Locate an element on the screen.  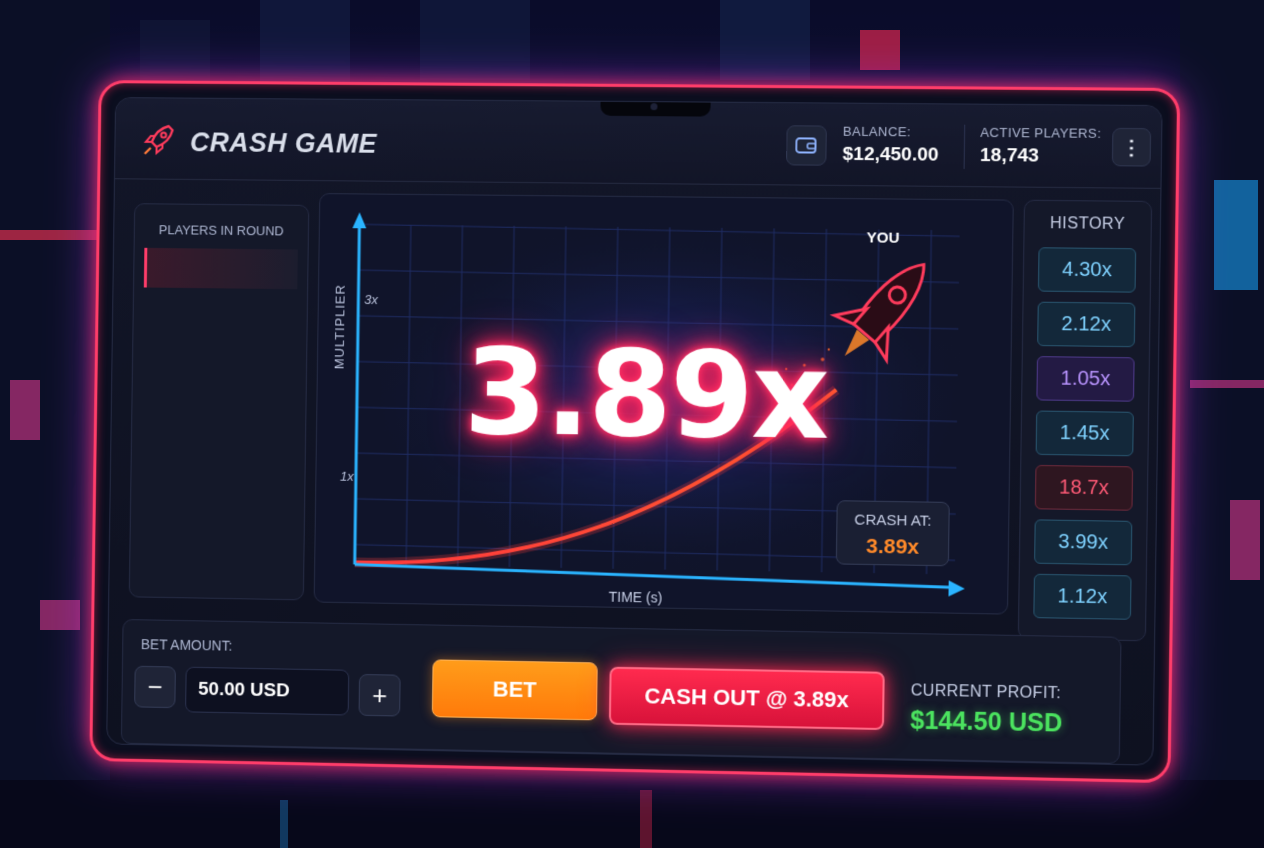
history-title: HISTORY is located at coordinates (1087, 224).